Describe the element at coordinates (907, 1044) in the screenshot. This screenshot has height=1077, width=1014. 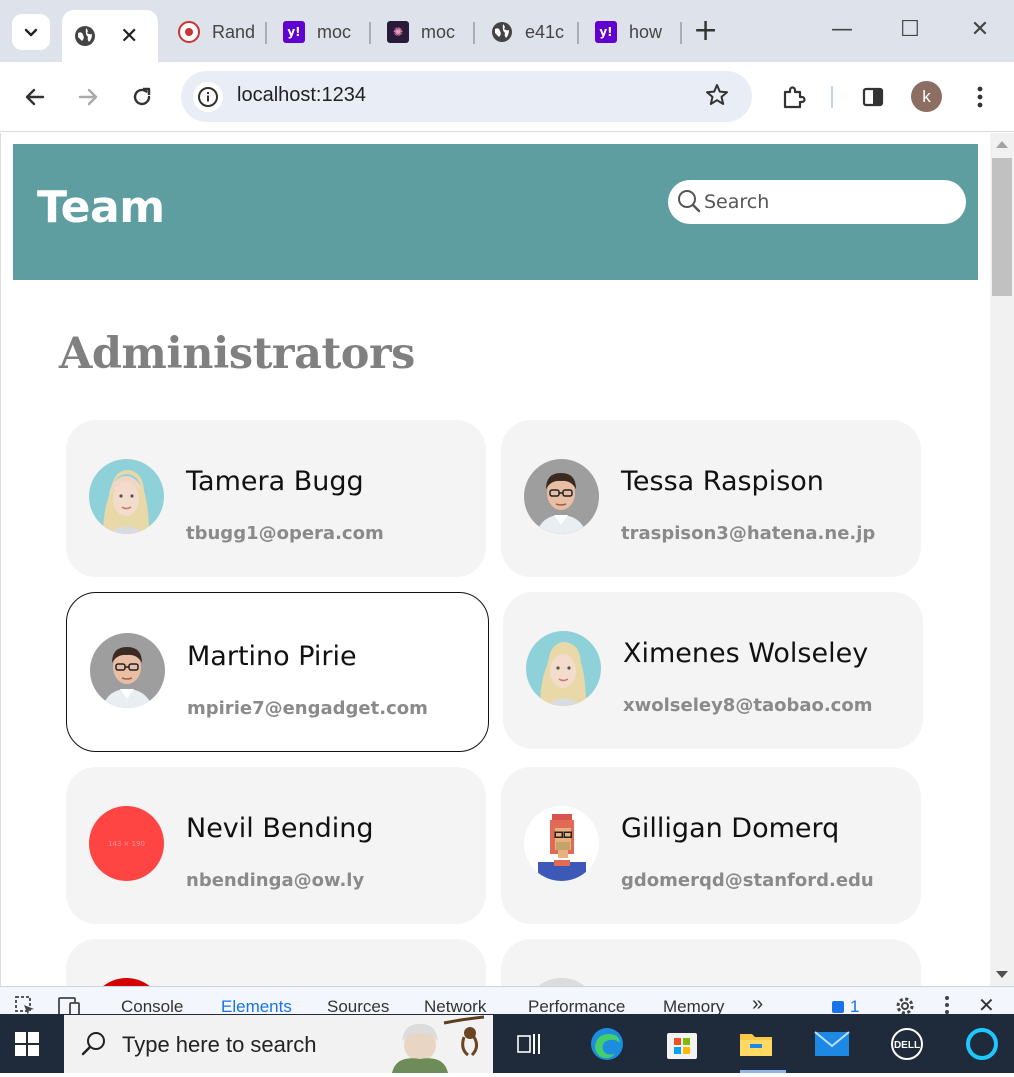
I see `dell-icon: DELL` at that location.